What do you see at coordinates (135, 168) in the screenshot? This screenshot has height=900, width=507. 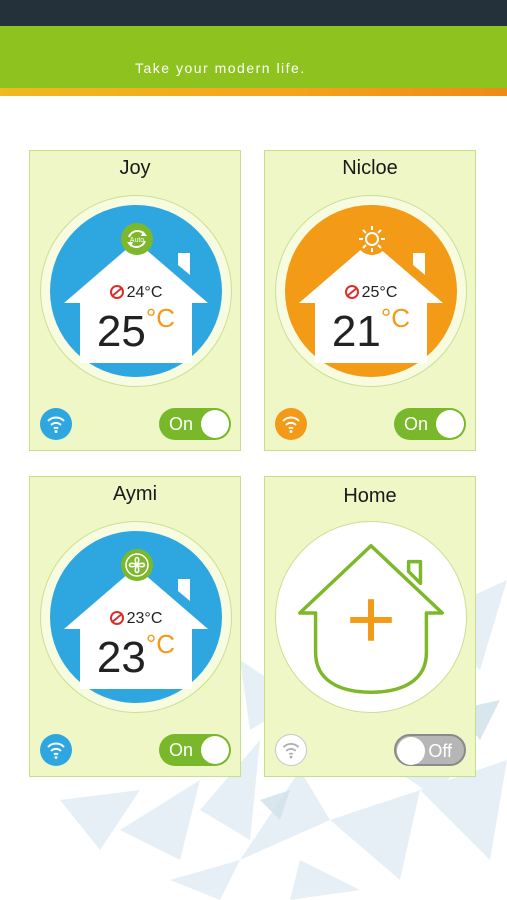 I see `device-name: Joy` at bounding box center [135, 168].